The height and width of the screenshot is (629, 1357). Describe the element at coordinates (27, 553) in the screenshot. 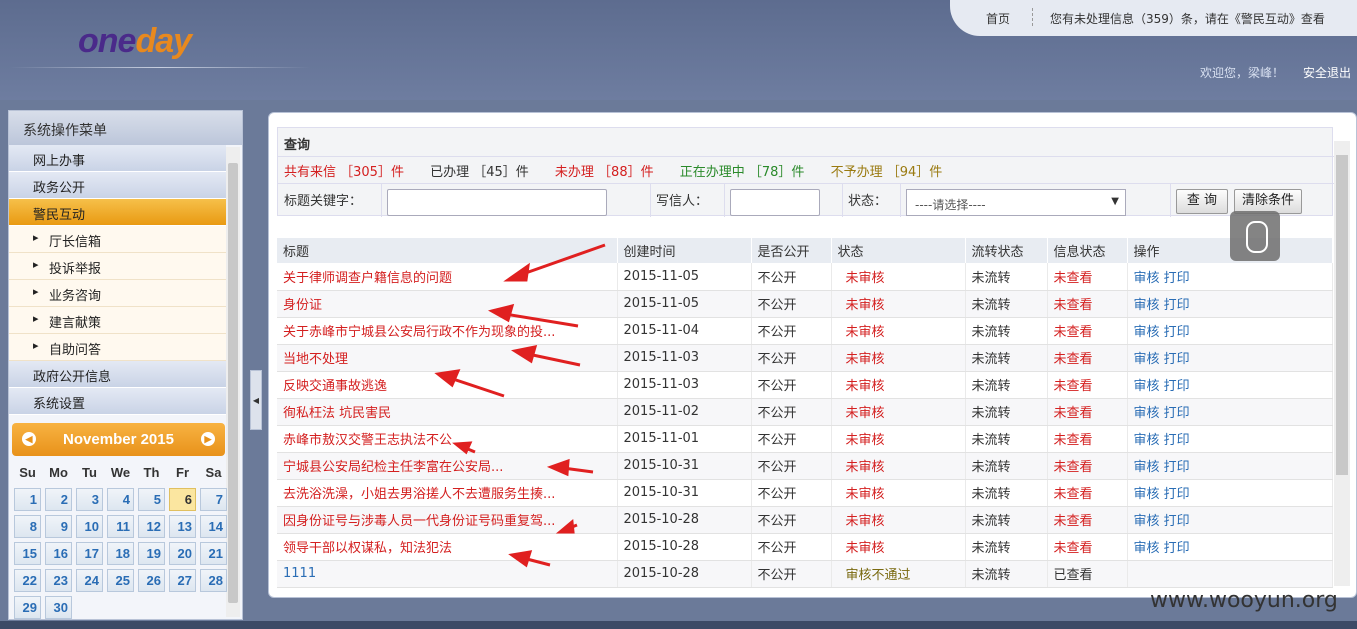

I see `calendar-day: 15` at that location.